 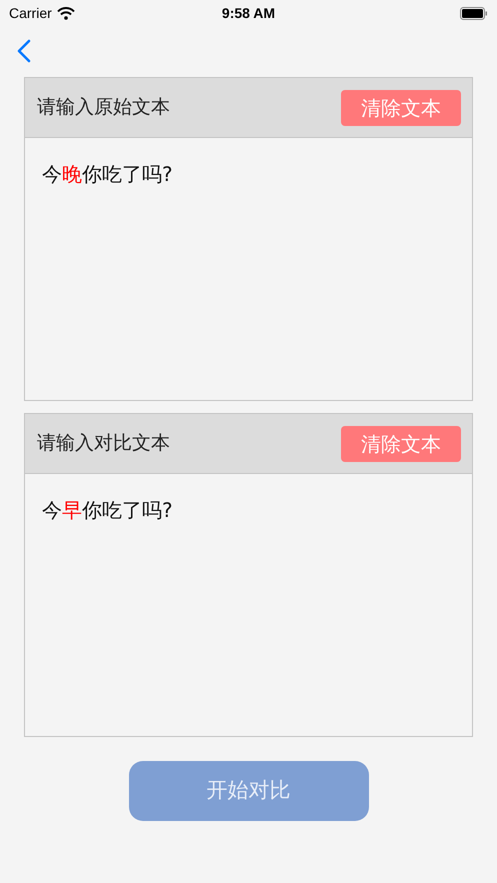 What do you see at coordinates (103, 443) in the screenshot?
I see `panel-title: 请输入对比文本` at bounding box center [103, 443].